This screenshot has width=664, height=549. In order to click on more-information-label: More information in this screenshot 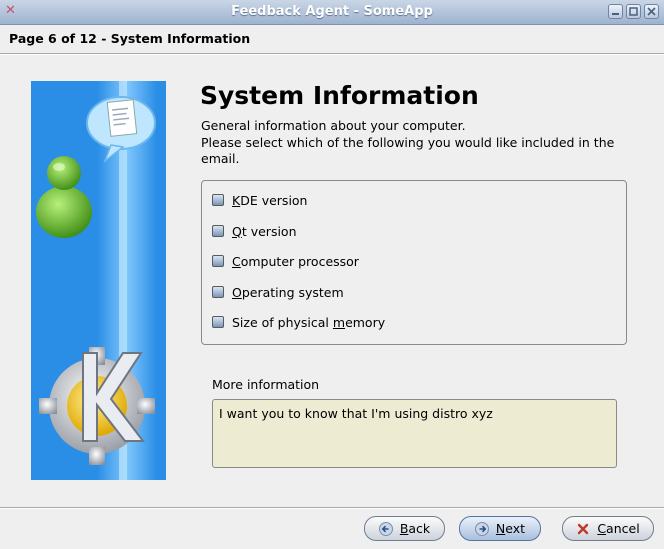, I will do `click(266, 384)`.